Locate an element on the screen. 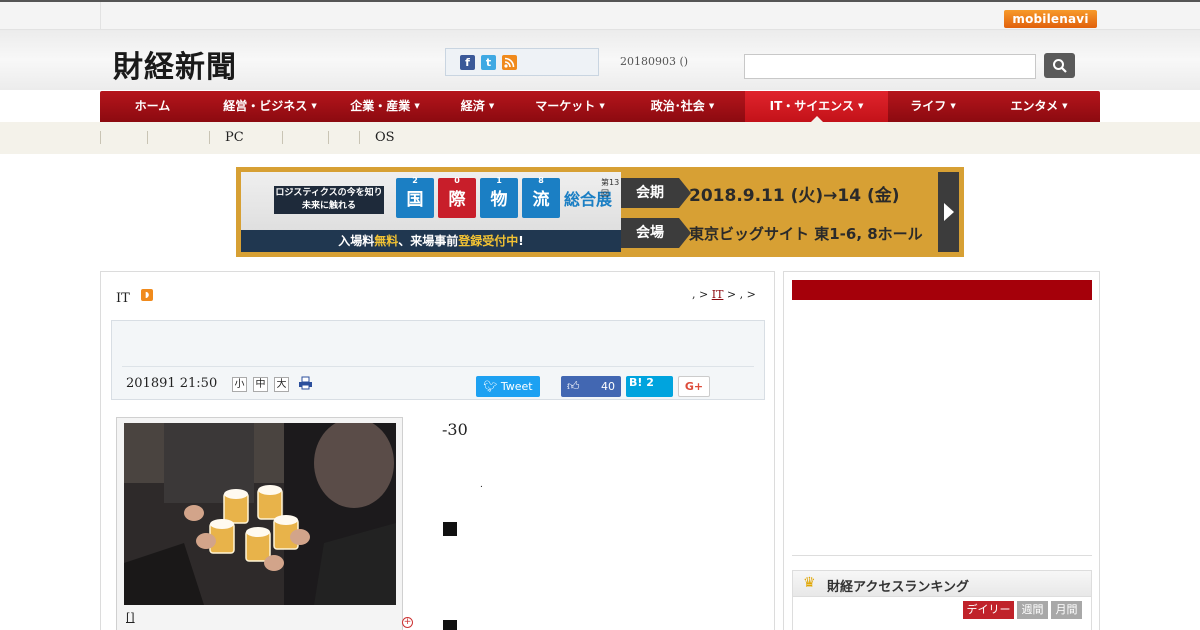 The height and width of the screenshot is (630, 1200). rss-icon is located at coordinates (509, 62).